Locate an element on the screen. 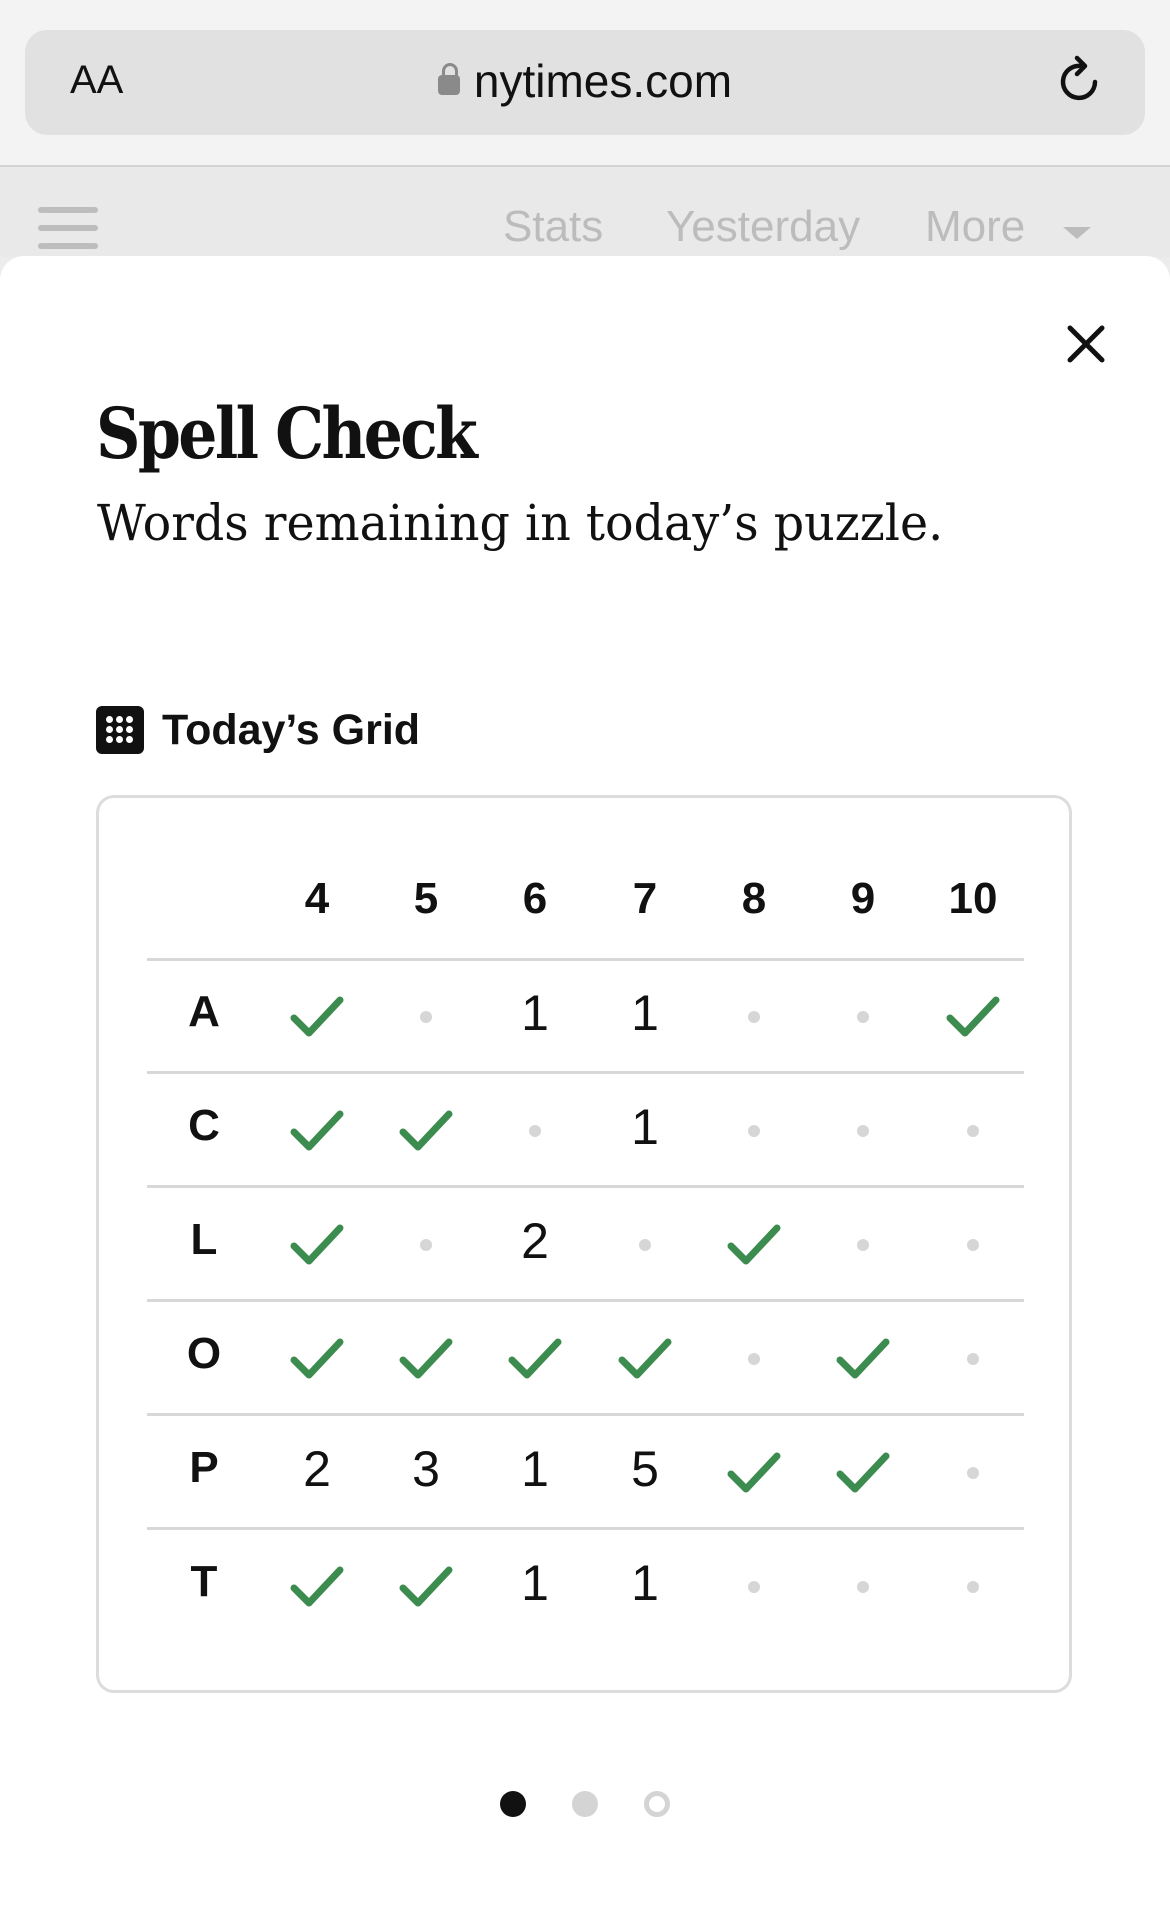 The width and height of the screenshot is (1170, 1919). address-bar: AA nytimes.com is located at coordinates (585, 82).